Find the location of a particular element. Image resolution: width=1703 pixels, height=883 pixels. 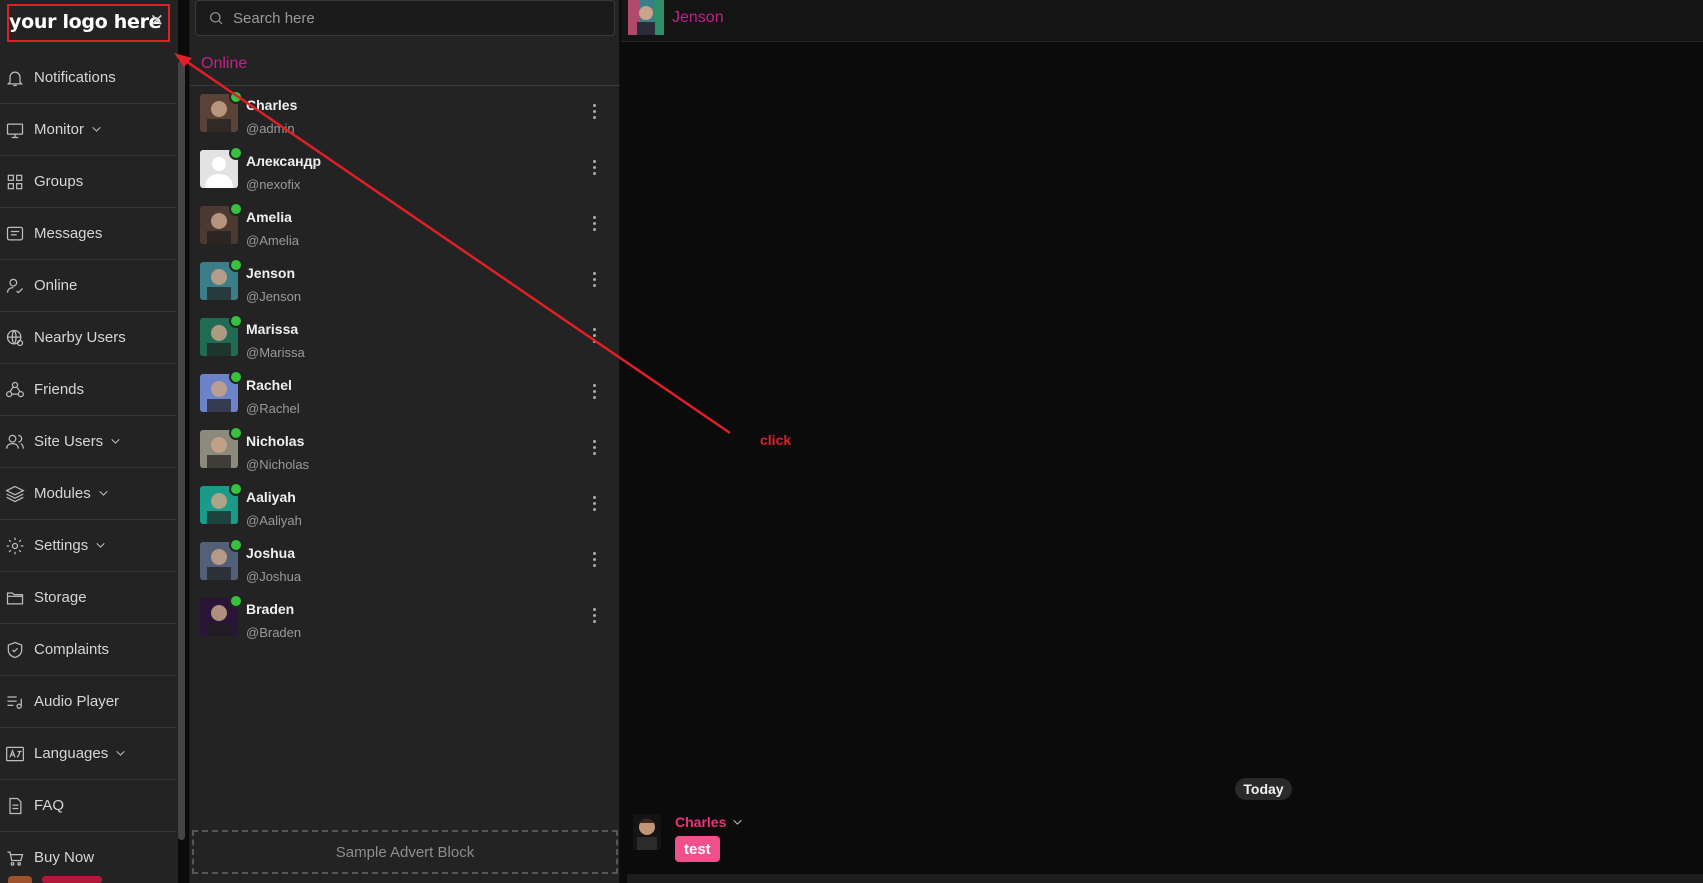

sidebar-item-friends: Friends is located at coordinates (88, 390).